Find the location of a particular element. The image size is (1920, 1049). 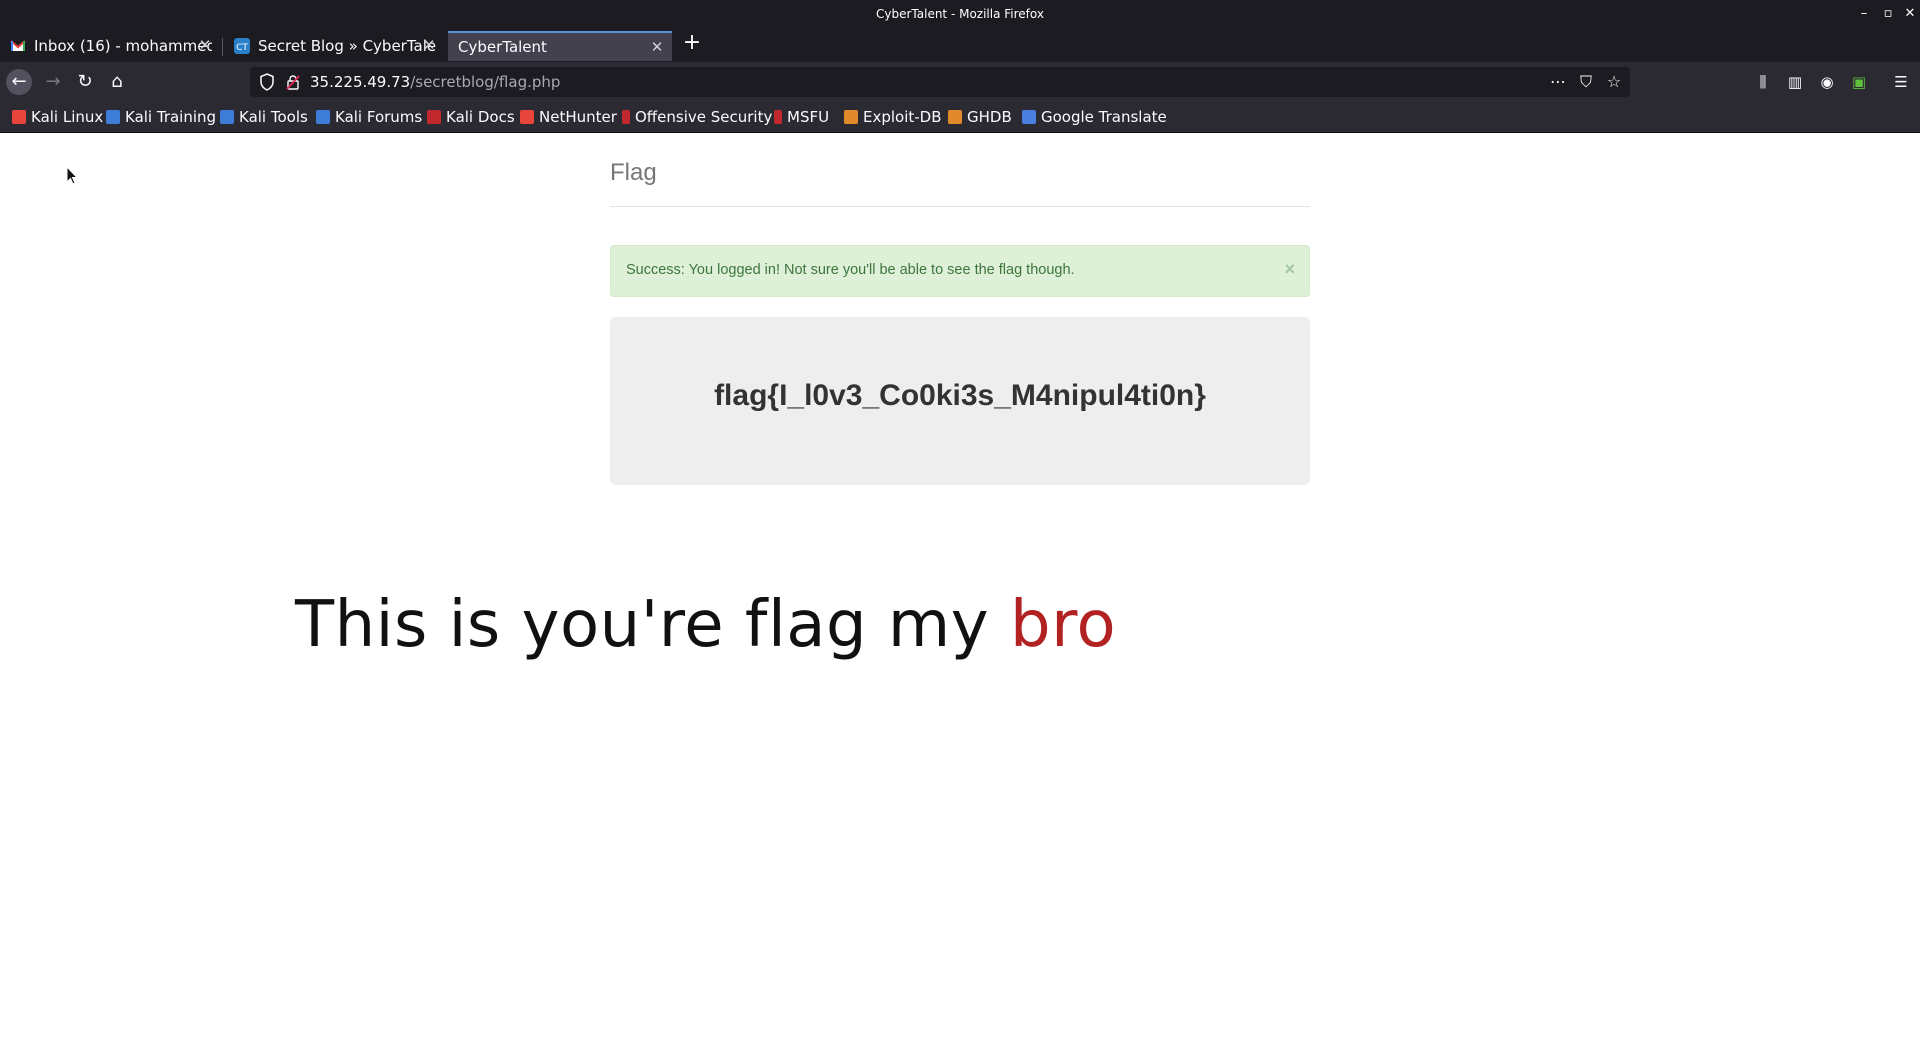

tab-secret-blog: CT Secret Blog » CyberTalen ✕ is located at coordinates (334, 46).